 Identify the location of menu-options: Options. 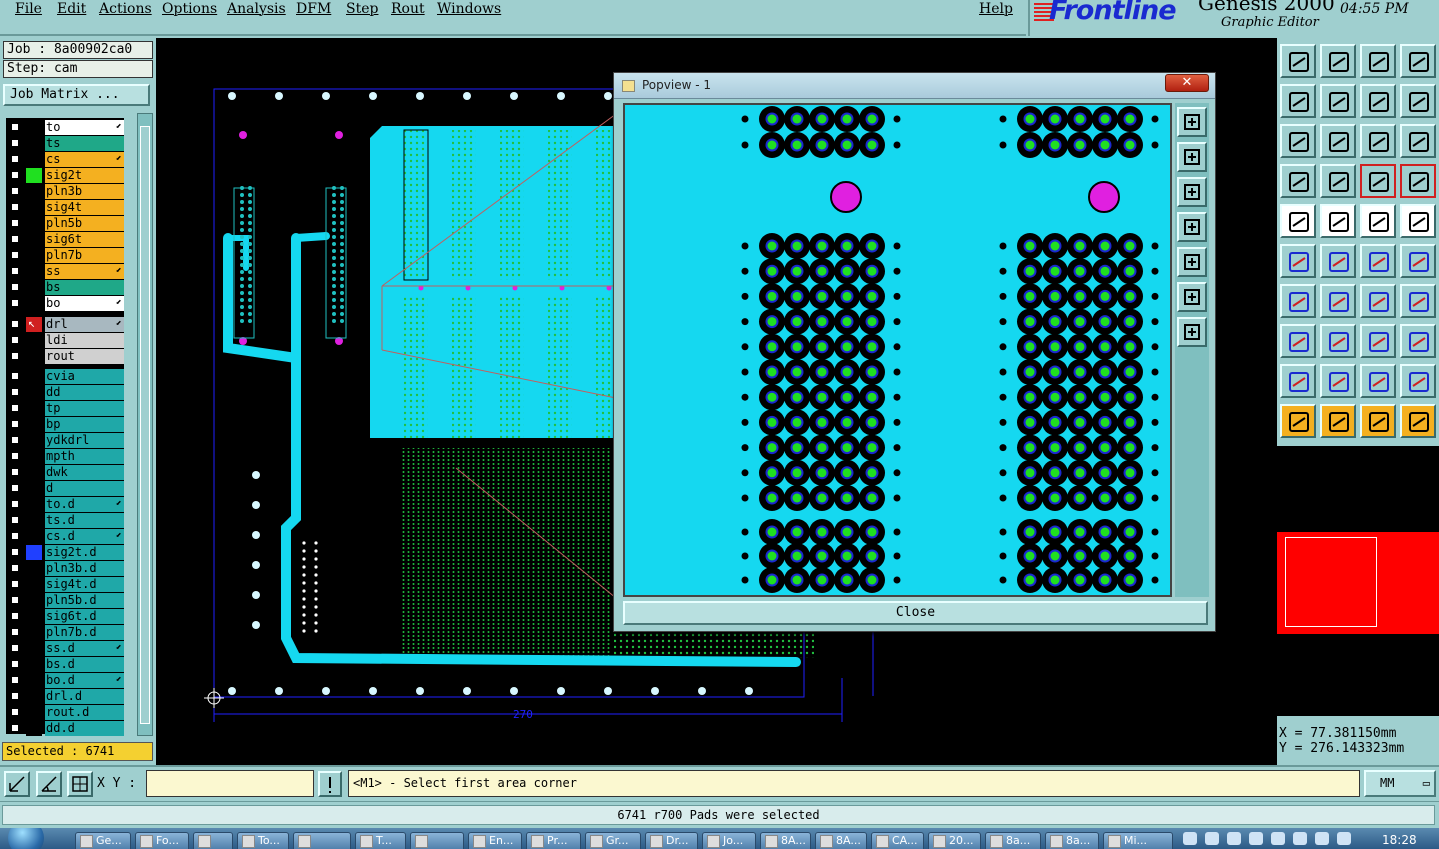
(189, 9).